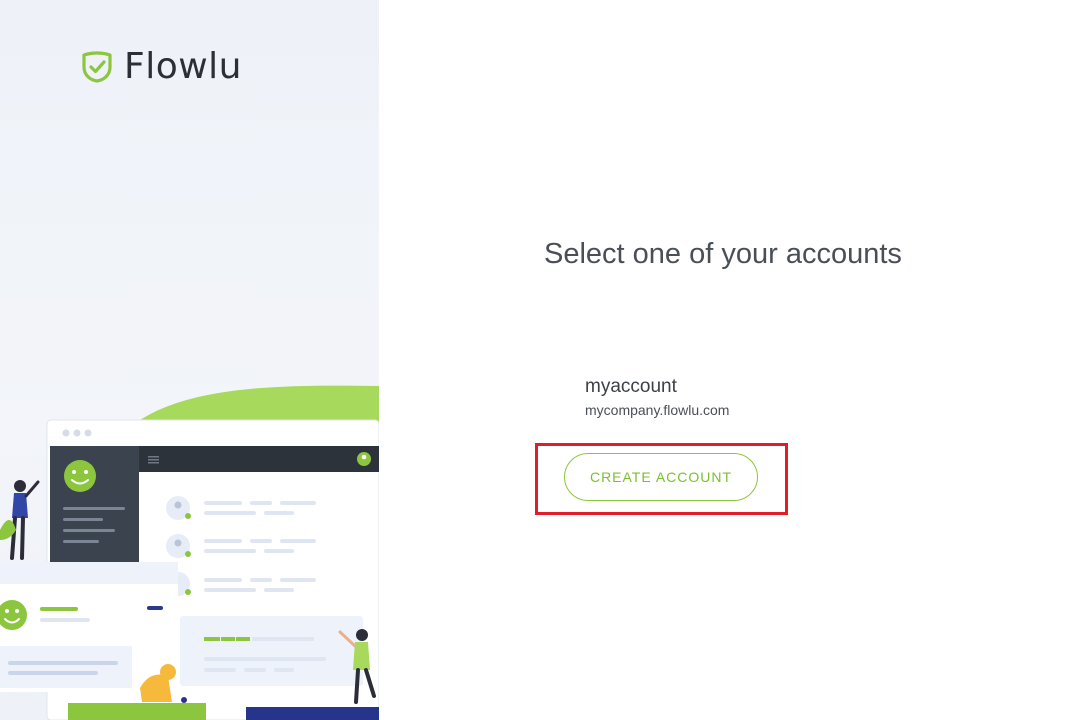 The image size is (1080, 720). Describe the element at coordinates (631, 386) in the screenshot. I see `account-name: myaccount` at that location.